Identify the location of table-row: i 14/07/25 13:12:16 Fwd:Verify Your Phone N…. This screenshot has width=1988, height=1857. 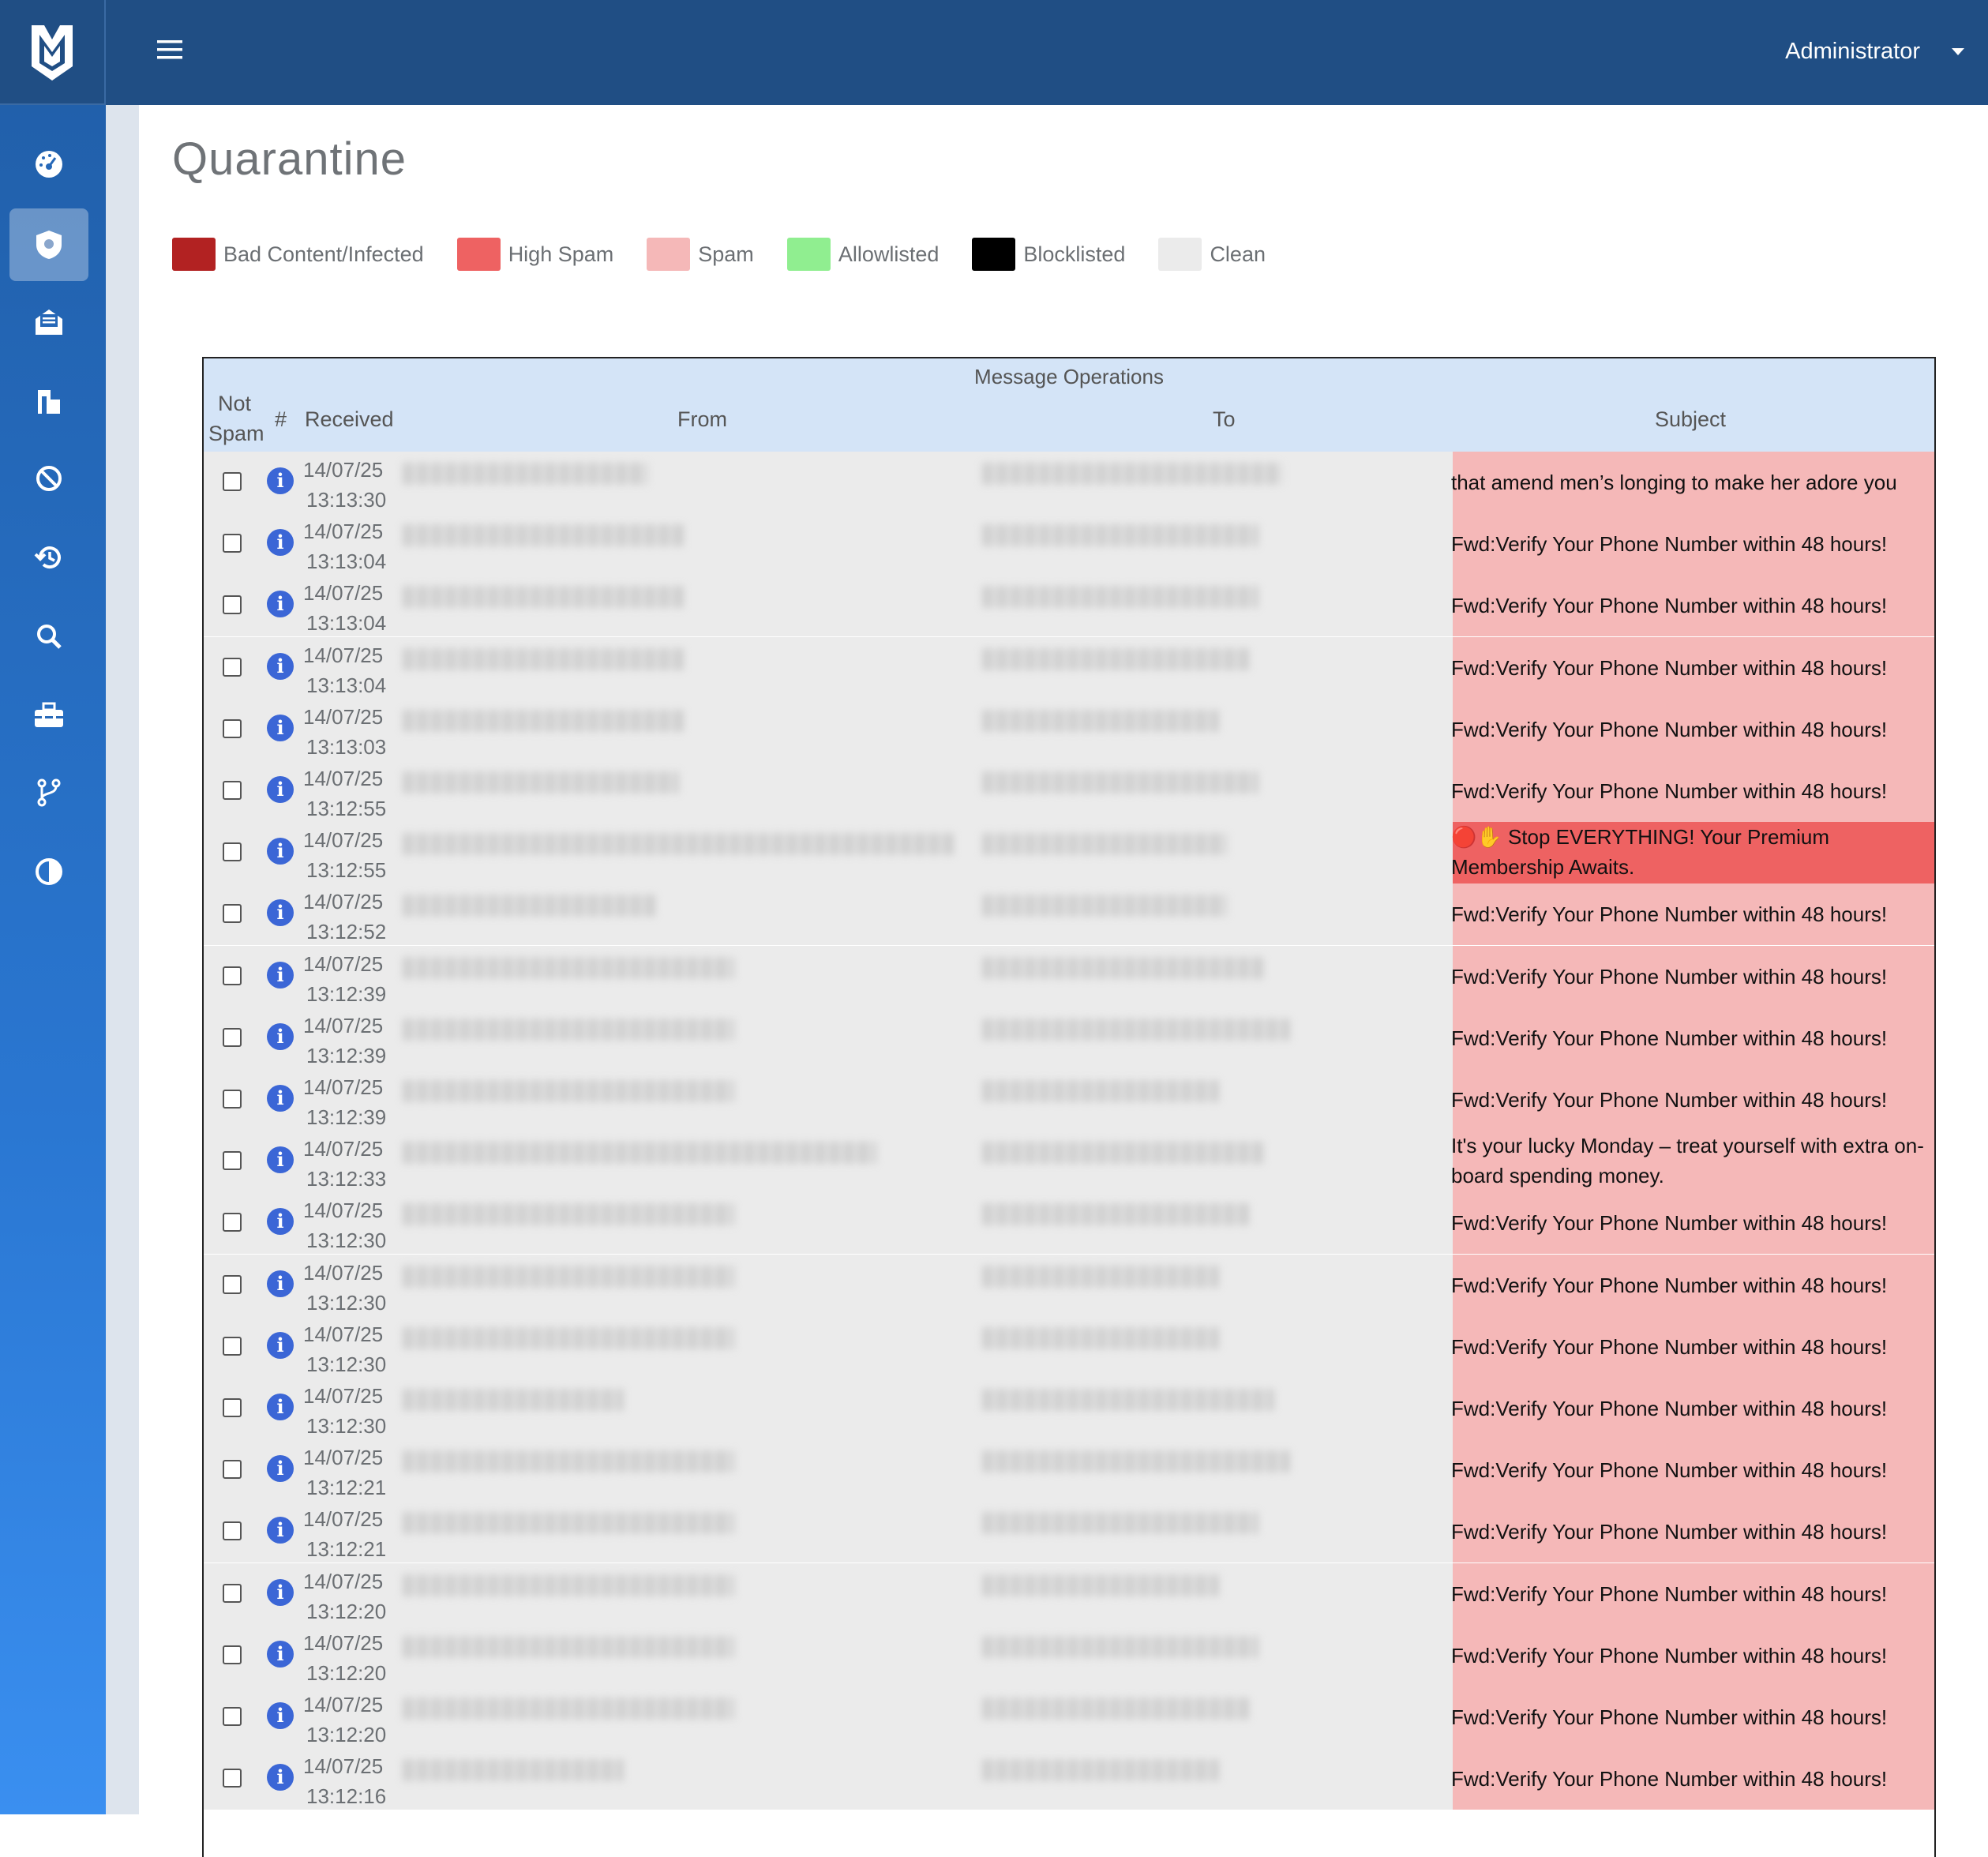
(1069, 1779).